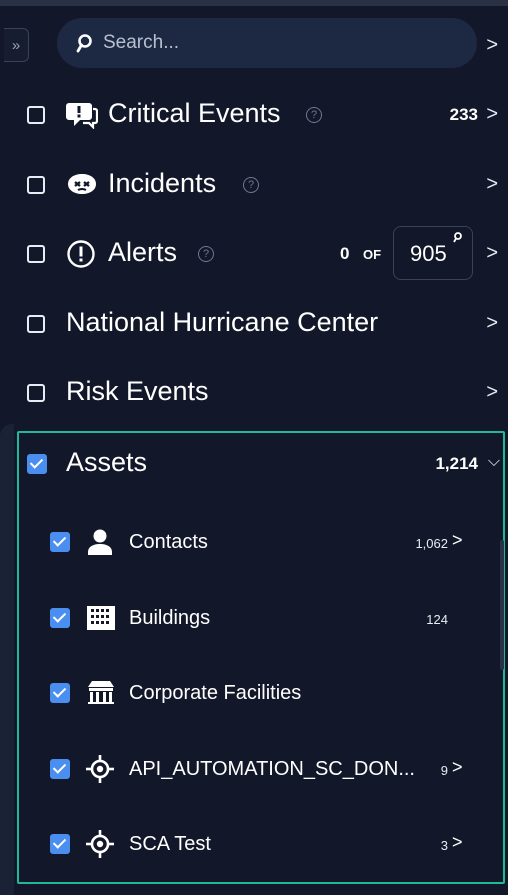 Image resolution: width=508 pixels, height=895 pixels. I want to click on asset-row-api-automation: API_AUTOMATION_SC_DON... 9 >, so click(254, 769).